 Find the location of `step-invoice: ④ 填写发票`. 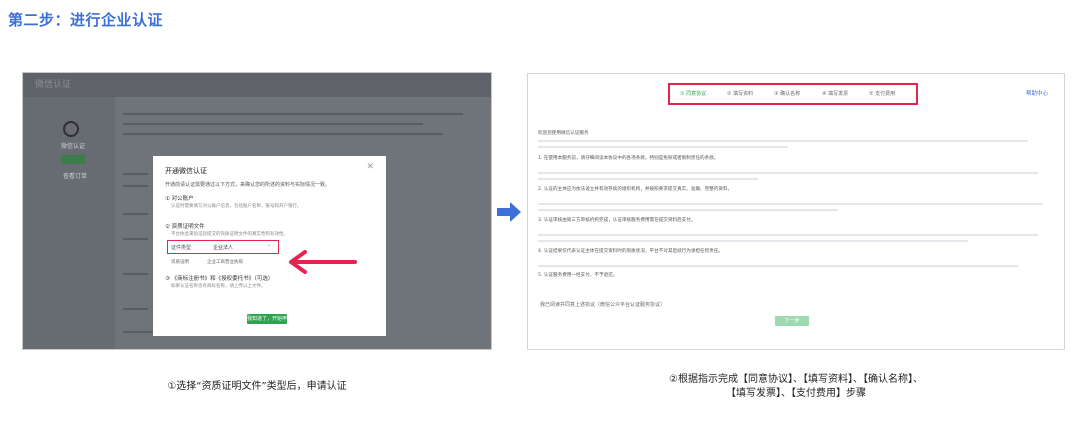

step-invoice: ④ 填写发票 is located at coordinates (835, 93).